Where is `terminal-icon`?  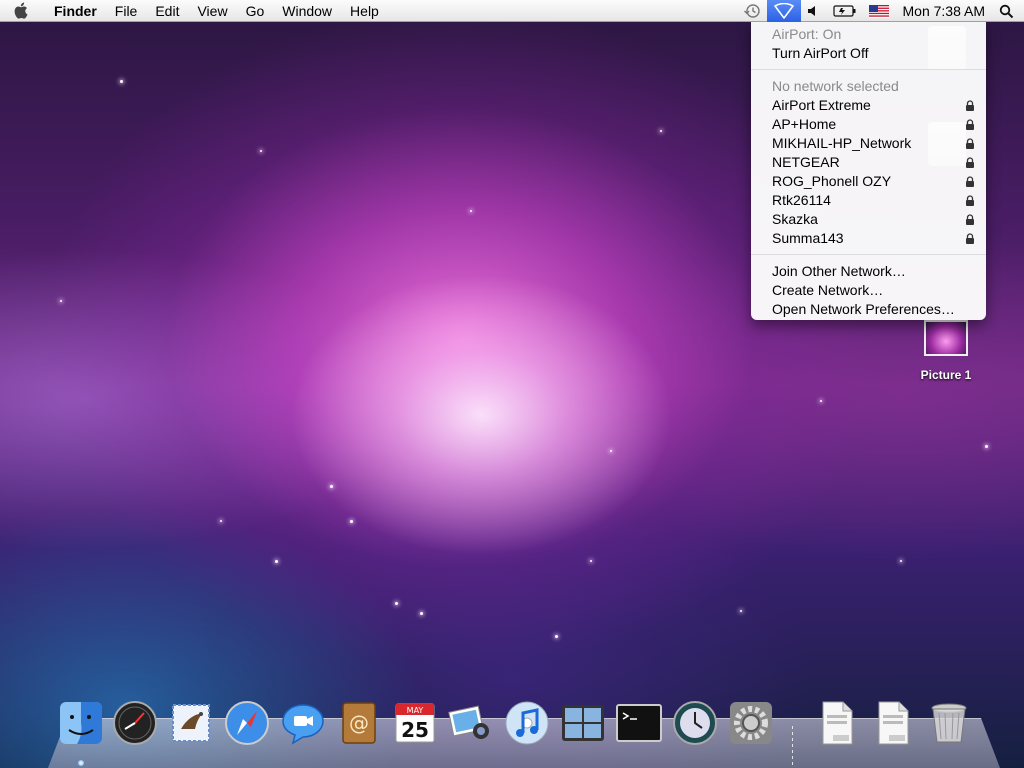 terminal-icon is located at coordinates (639, 723).